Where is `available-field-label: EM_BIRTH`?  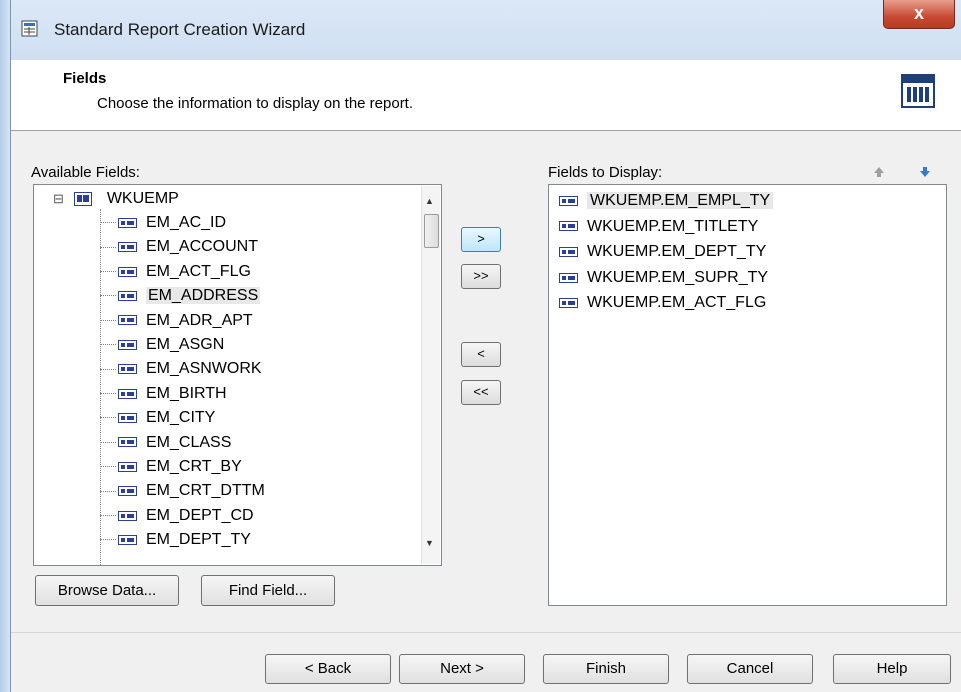
available-field-label: EM_BIRTH is located at coordinates (186, 393).